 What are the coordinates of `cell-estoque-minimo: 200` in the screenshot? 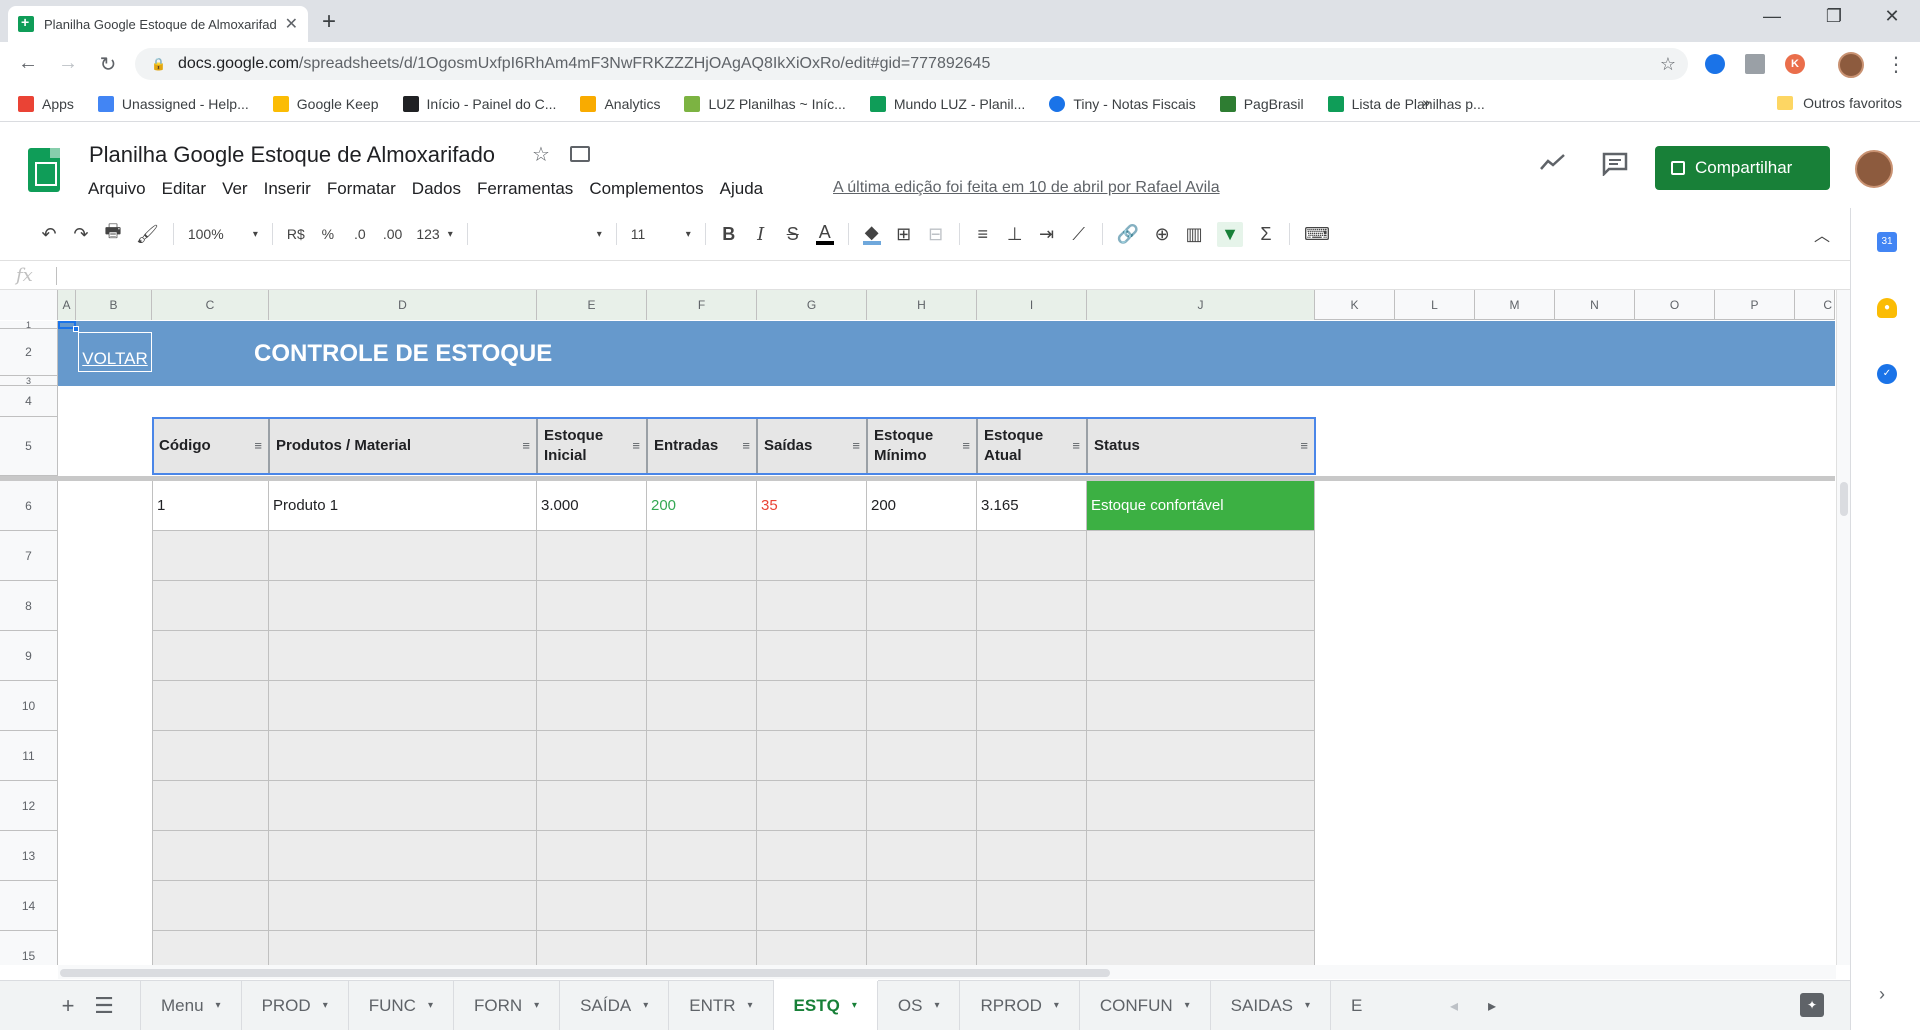 It's located at (922, 506).